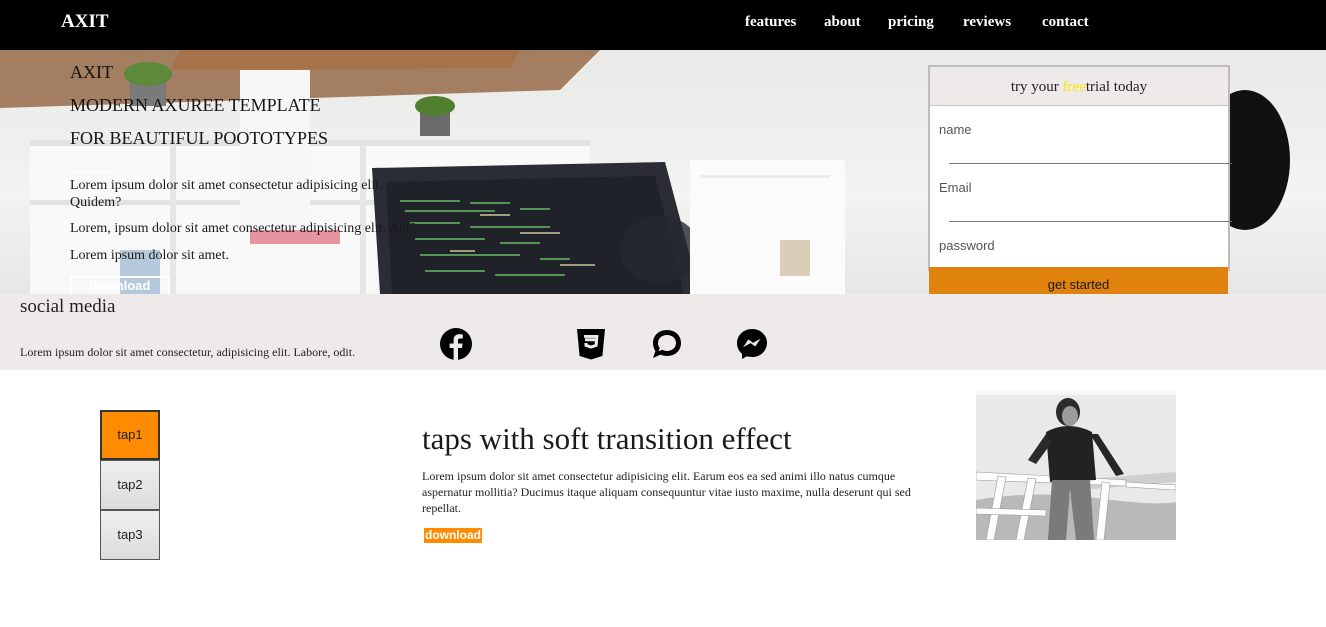 This screenshot has height=627, width=1326. Describe the element at coordinates (456, 344) in the screenshot. I see `facebook-icon` at that location.